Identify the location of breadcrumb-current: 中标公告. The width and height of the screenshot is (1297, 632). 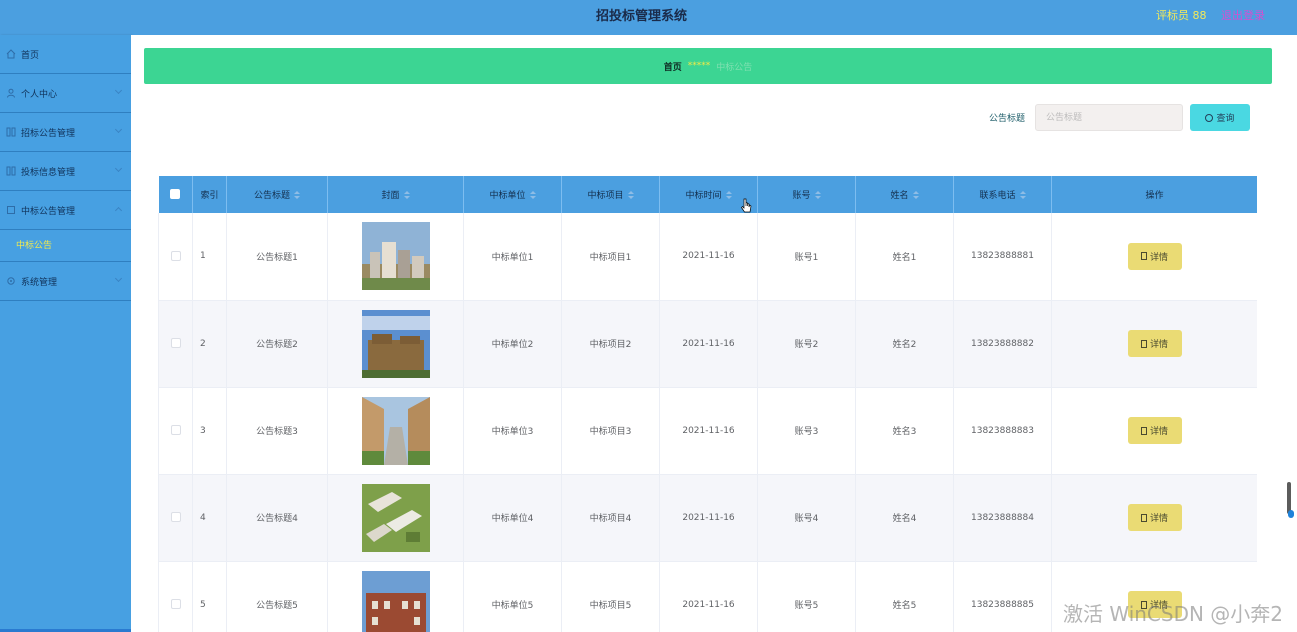
(734, 67).